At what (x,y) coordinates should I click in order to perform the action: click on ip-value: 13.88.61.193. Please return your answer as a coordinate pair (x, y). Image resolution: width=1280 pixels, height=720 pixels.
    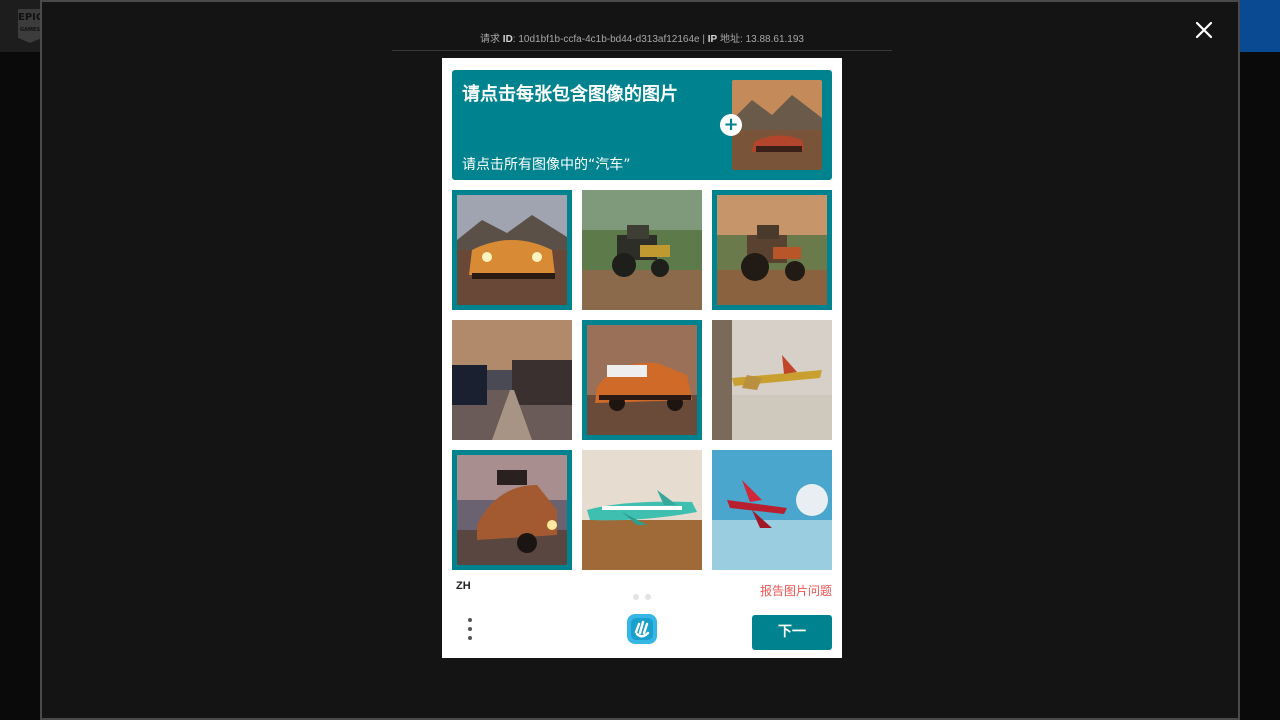
    Looking at the image, I should click on (774, 39).